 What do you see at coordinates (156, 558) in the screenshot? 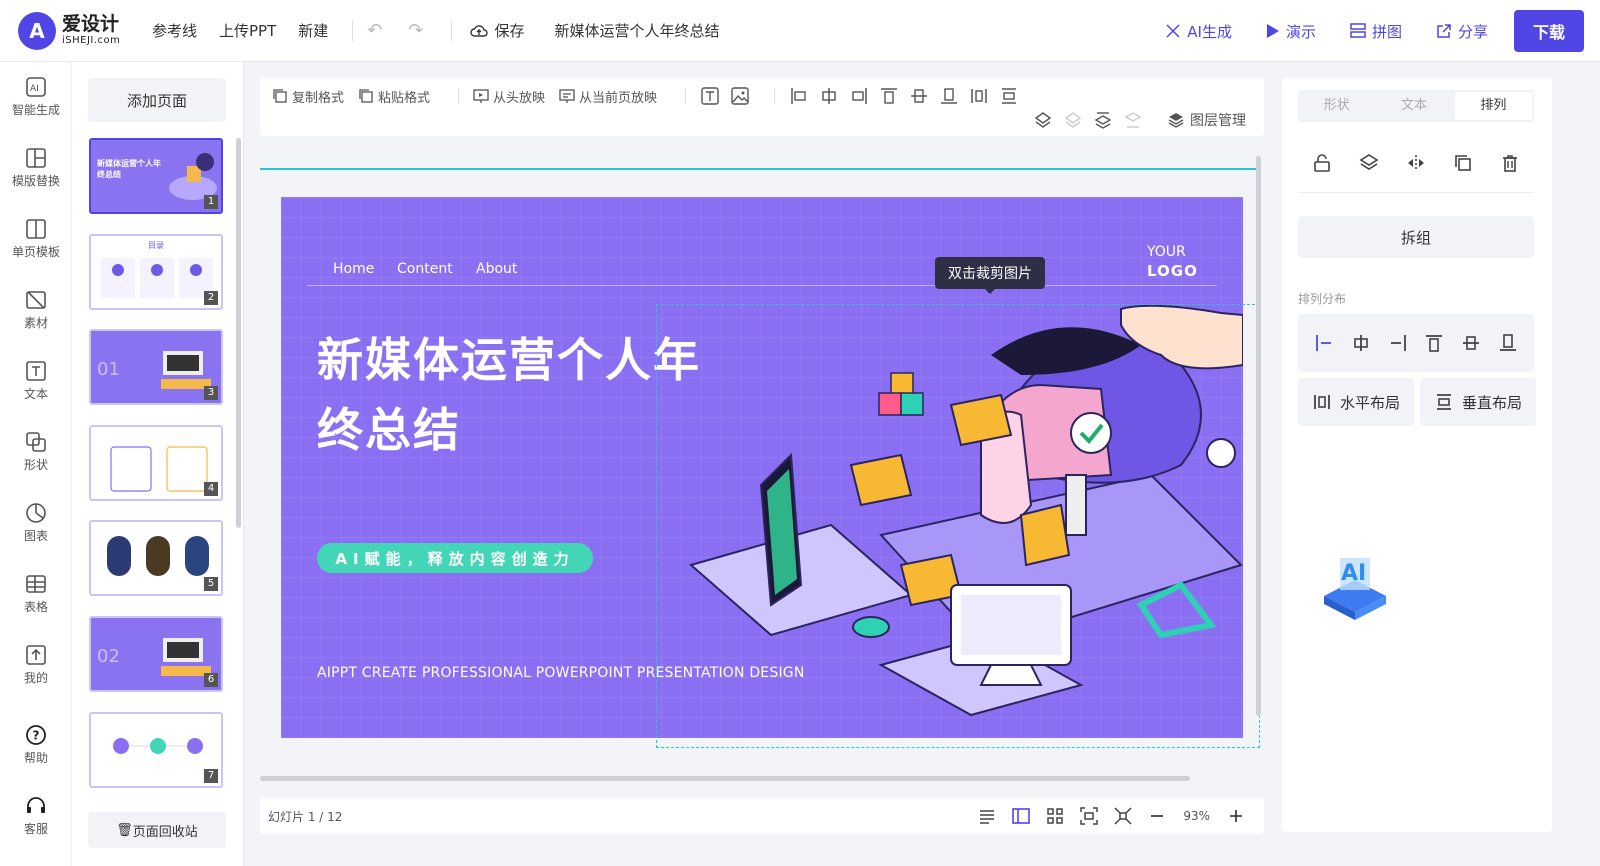
I see `page-thumbnail: 5` at bounding box center [156, 558].